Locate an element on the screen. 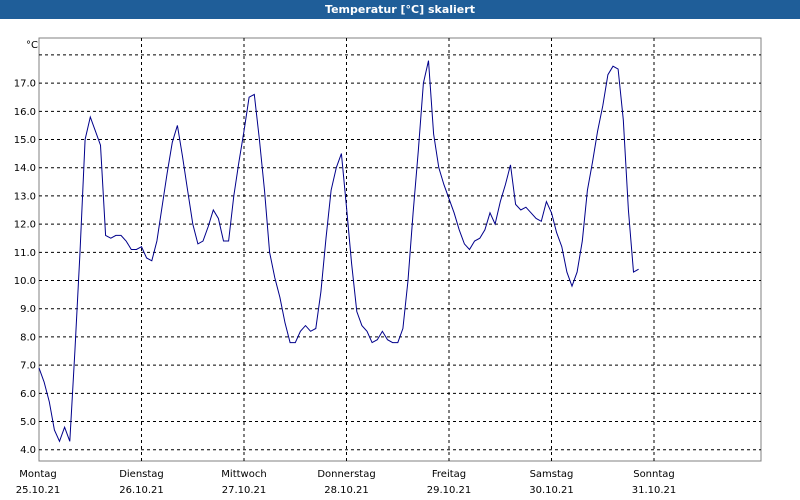 This screenshot has width=800, height=500. x-tick-date: 27.10.21 is located at coordinates (244, 490).